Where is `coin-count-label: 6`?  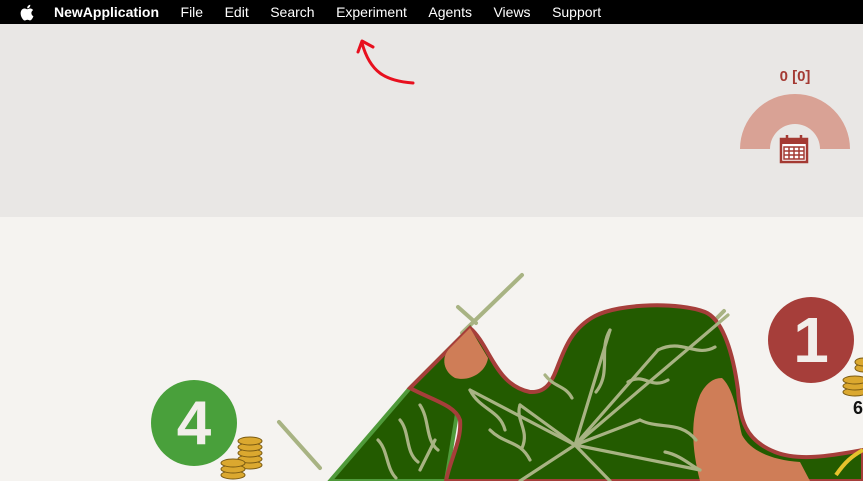
coin-count-label: 6 is located at coordinates (858, 408).